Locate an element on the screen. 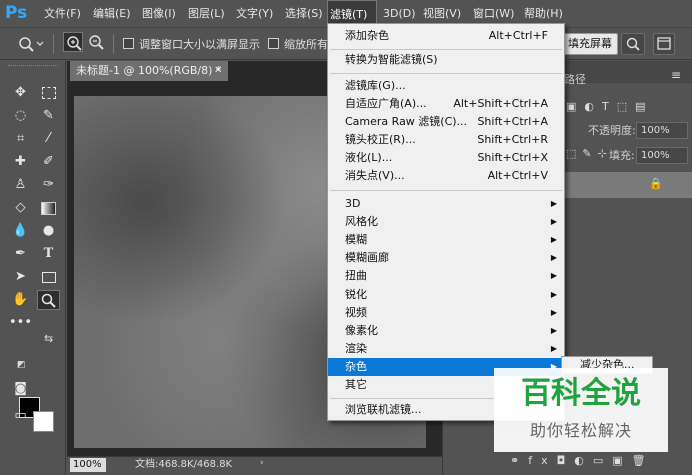 This screenshot has width=692, height=475. menu-item-distort: 扭曲 ▶ is located at coordinates (446, 276).